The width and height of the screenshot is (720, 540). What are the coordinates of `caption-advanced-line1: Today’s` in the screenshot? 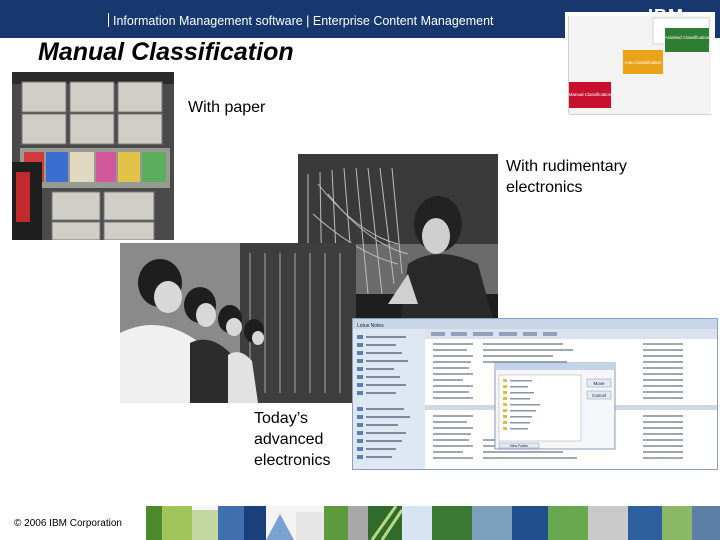 It's located at (281, 418).